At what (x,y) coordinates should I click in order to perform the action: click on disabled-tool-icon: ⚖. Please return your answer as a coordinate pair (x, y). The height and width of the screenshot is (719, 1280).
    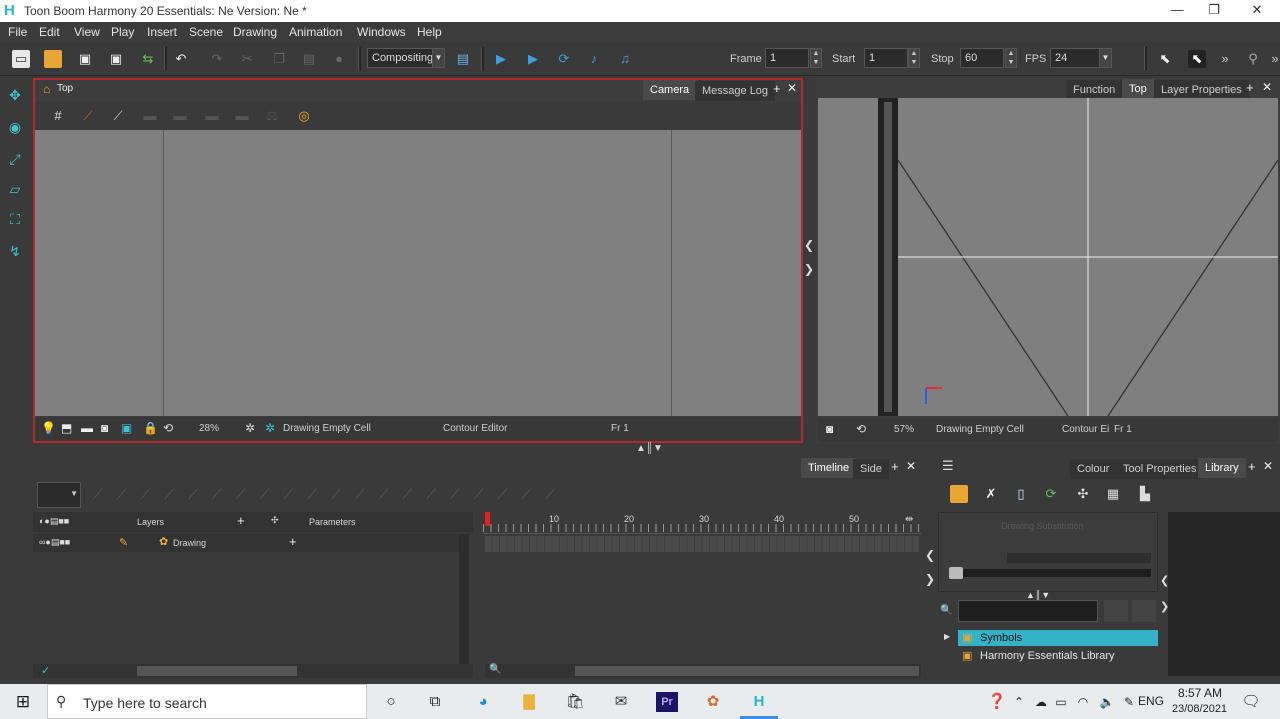
    Looking at the image, I should click on (272, 116).